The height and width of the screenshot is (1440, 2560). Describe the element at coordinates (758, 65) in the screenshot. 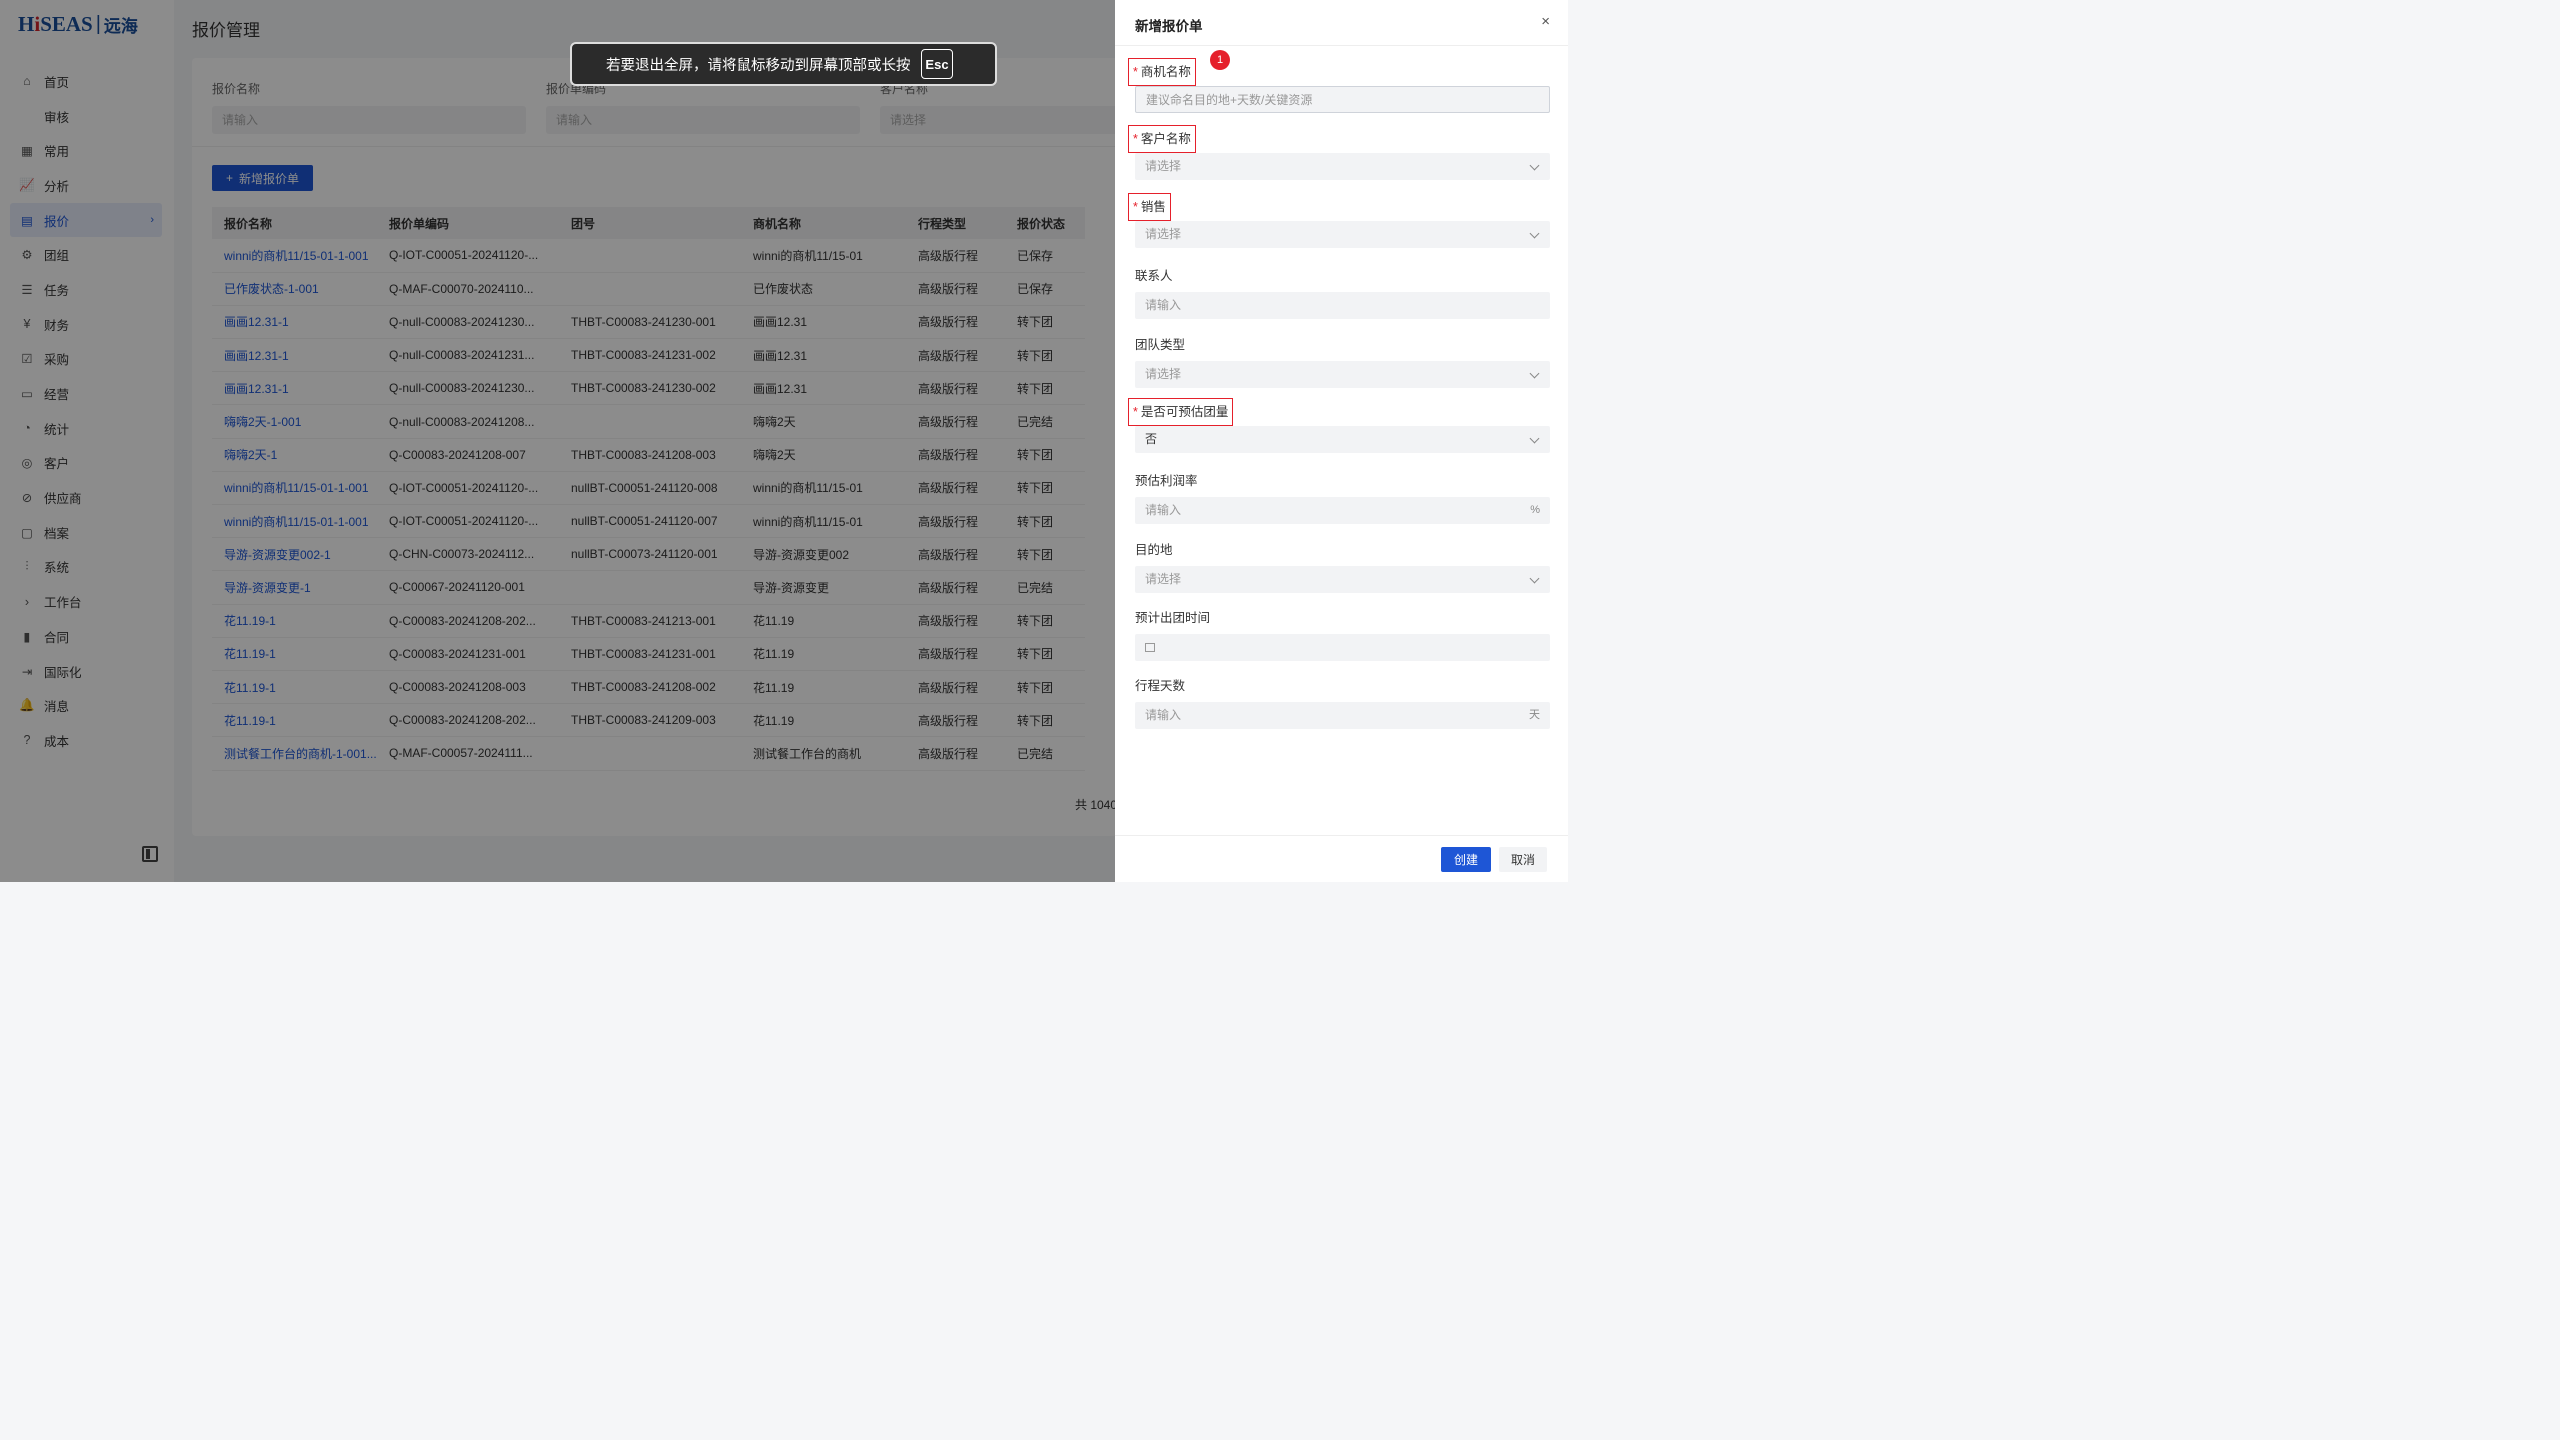

I see `toast-message: 若要退出全屏，请将鼠标移动到屏幕顶部或长按` at that location.